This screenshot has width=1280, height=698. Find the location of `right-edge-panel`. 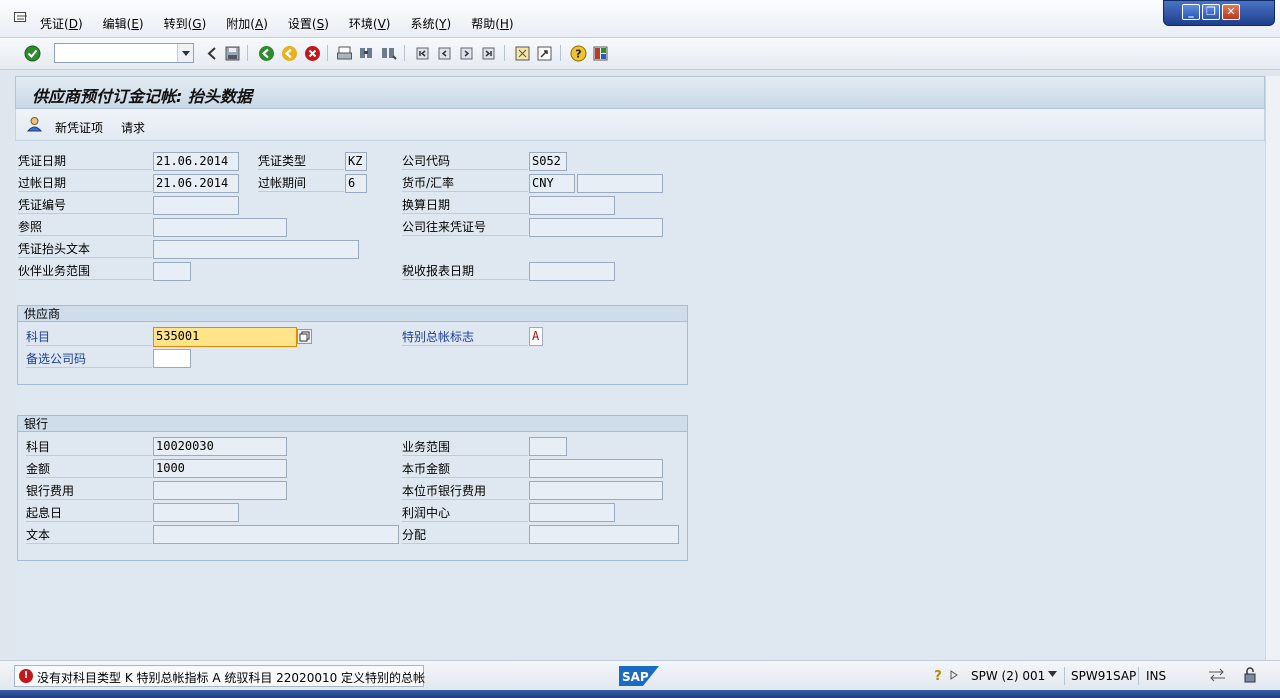

right-edge-panel is located at coordinates (1272, 368).